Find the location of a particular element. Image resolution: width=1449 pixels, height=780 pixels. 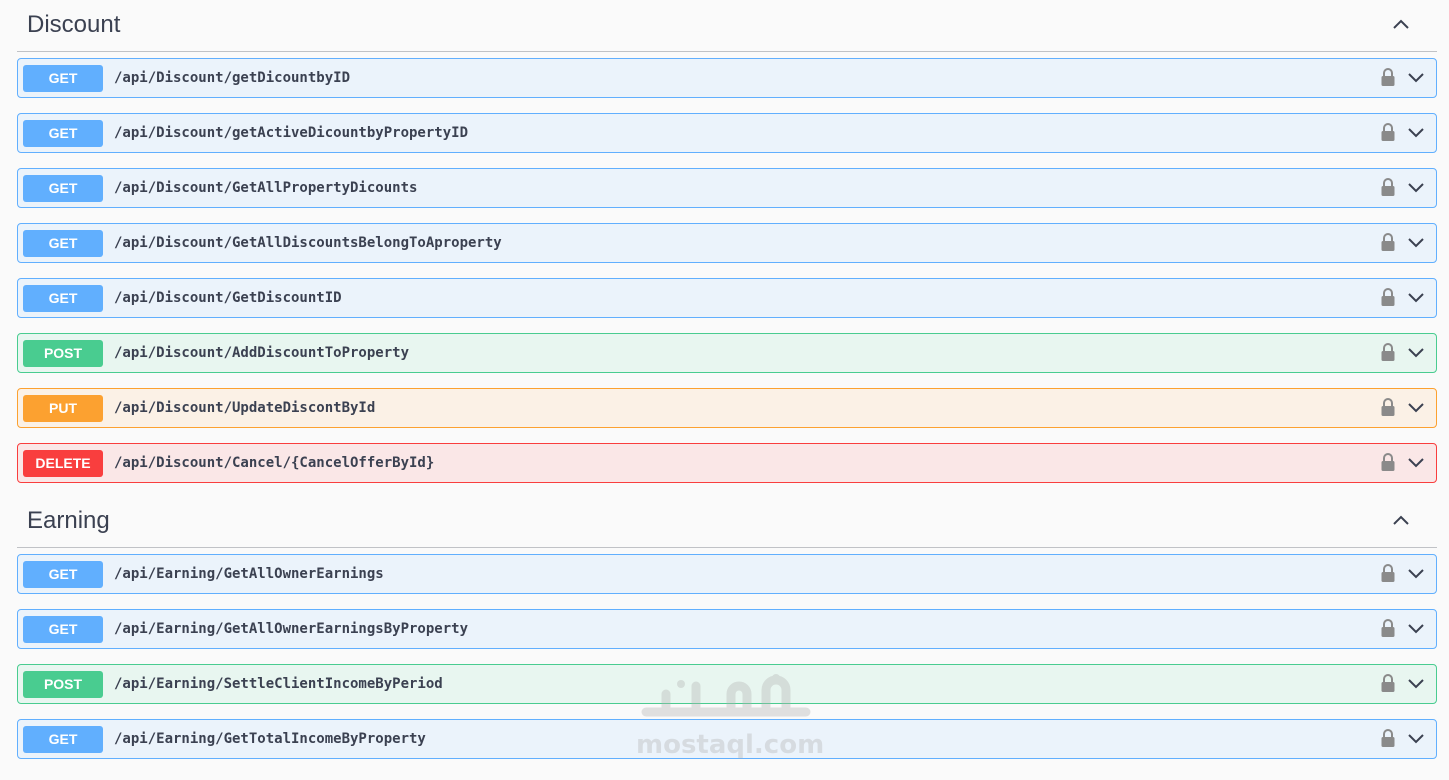

operation-path: /api/Earning/GetTotalIncomeByProperty is located at coordinates (270, 739).